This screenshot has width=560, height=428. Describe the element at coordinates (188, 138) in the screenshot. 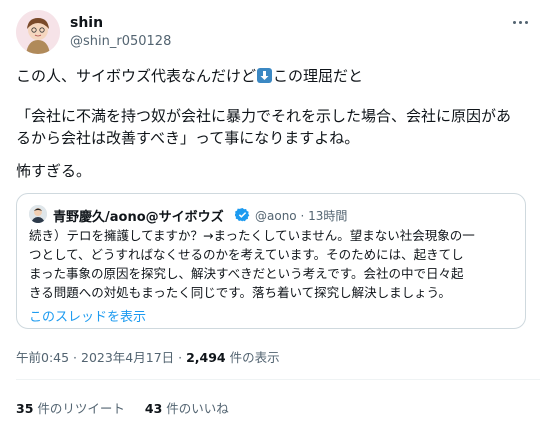

I see `tweet-text-line-3: るから会社は改善すべき」って事になりますよね。` at that location.